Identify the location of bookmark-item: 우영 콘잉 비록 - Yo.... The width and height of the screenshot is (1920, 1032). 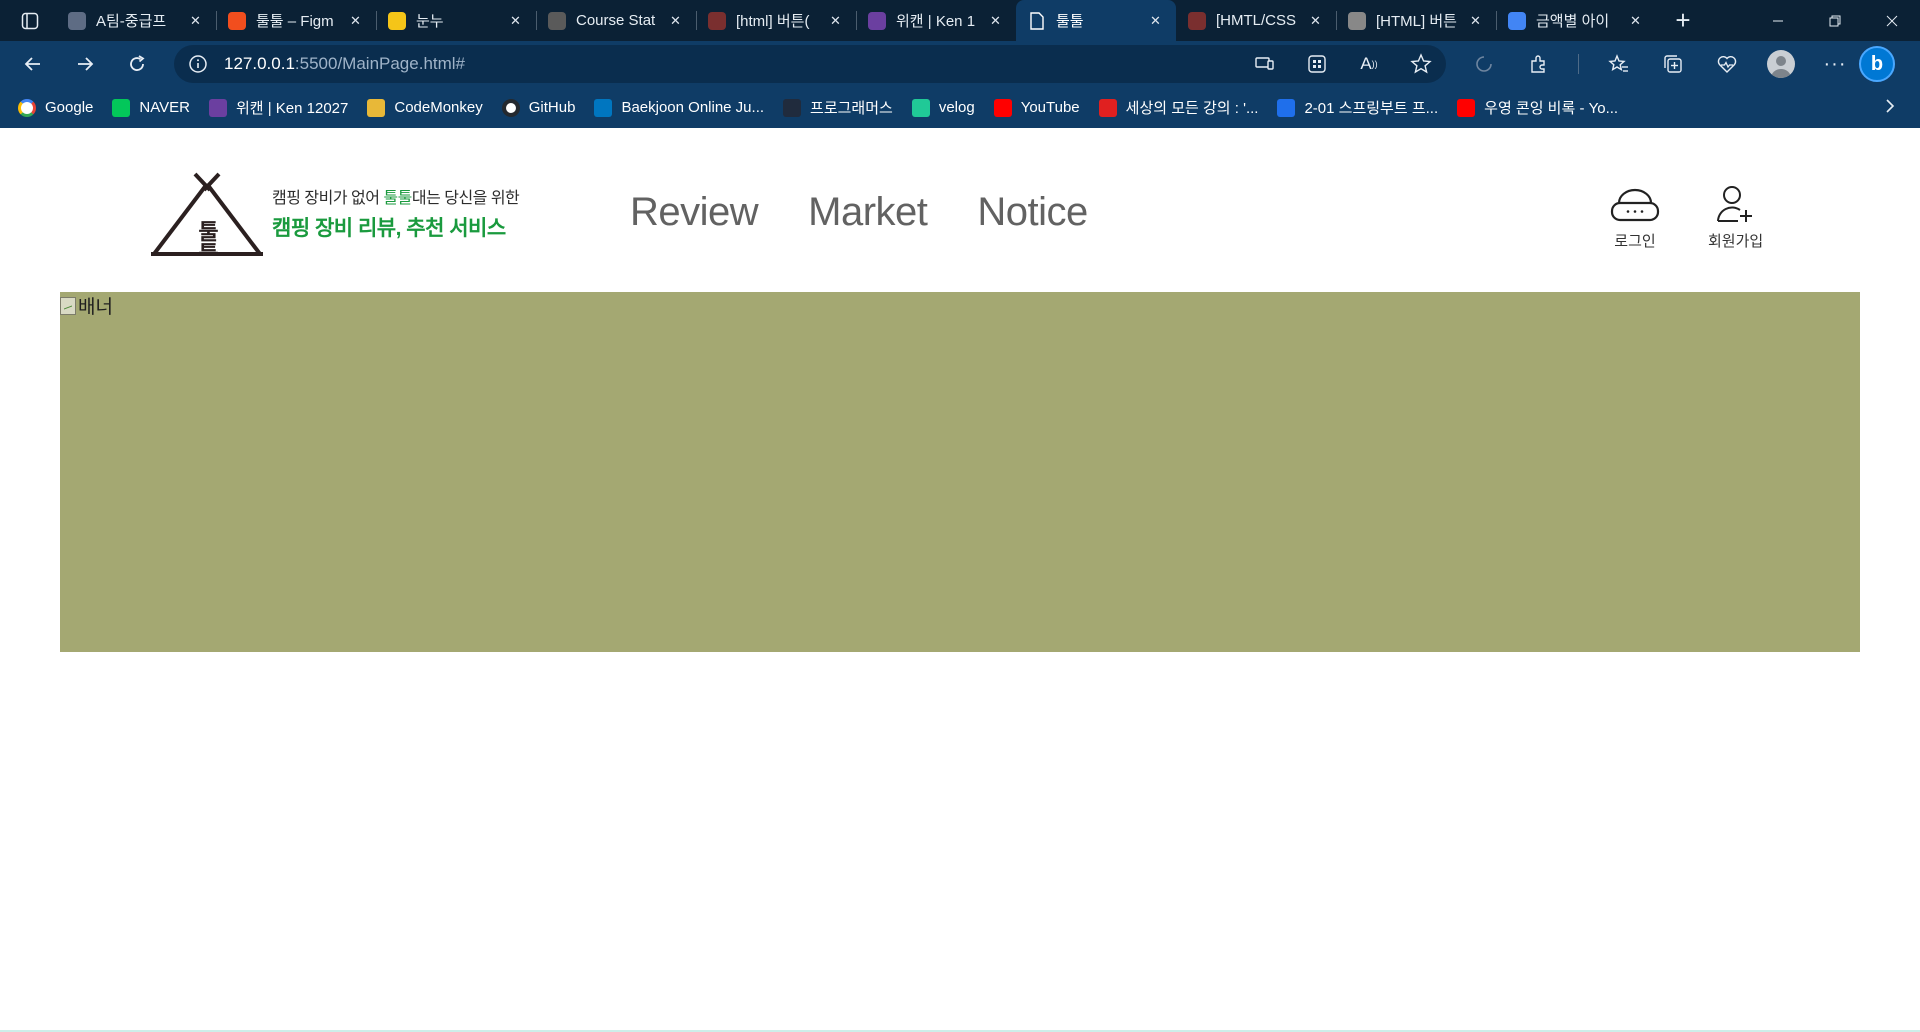
(1537, 107).